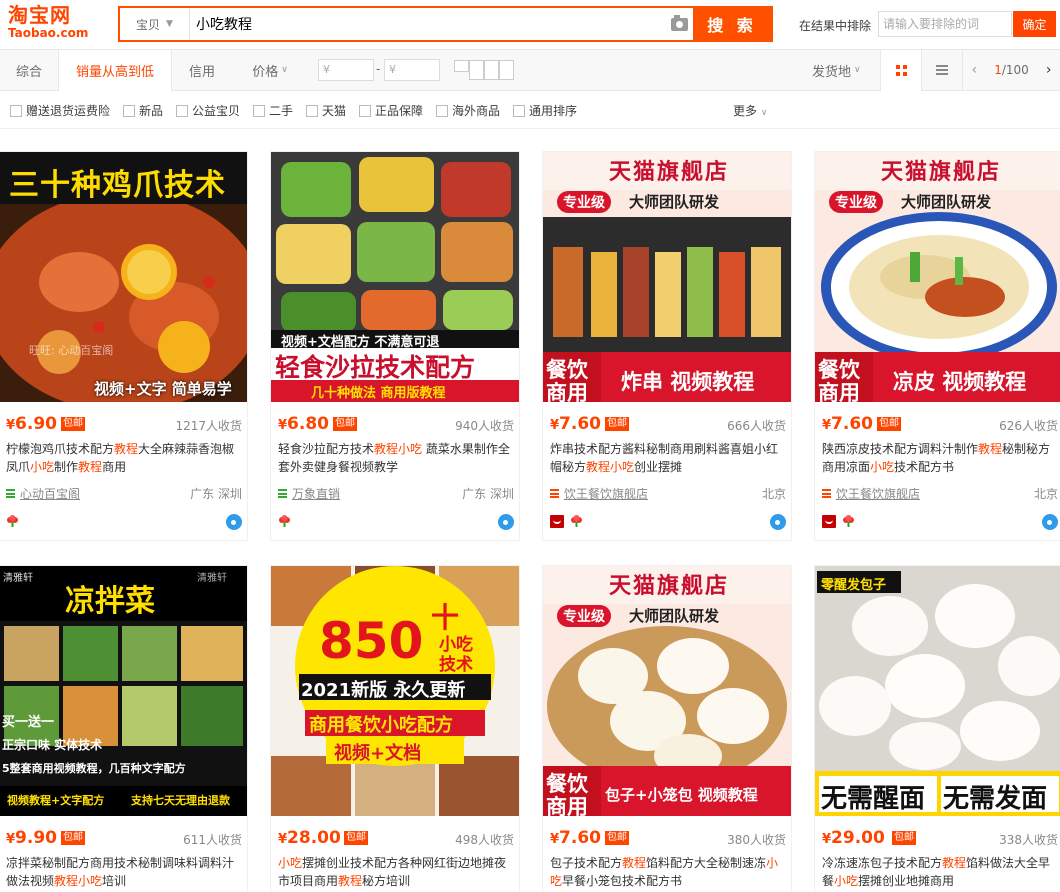 The width and height of the screenshot is (1060, 892). What do you see at coordinates (50, 493) in the screenshot?
I see `shop-name: 心动百宝阁` at bounding box center [50, 493].